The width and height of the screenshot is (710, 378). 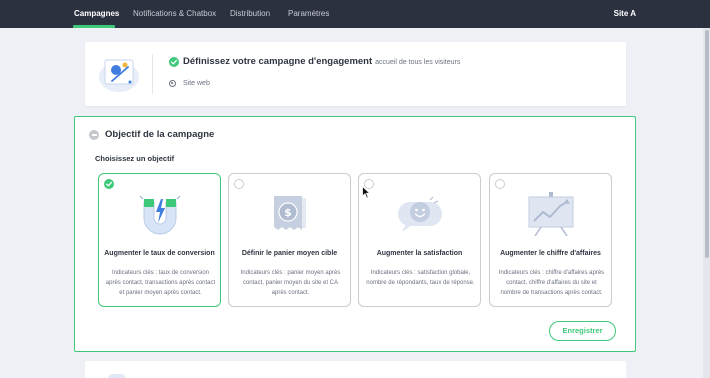 What do you see at coordinates (196, 83) in the screenshot?
I see `channel-label: Site web` at bounding box center [196, 83].